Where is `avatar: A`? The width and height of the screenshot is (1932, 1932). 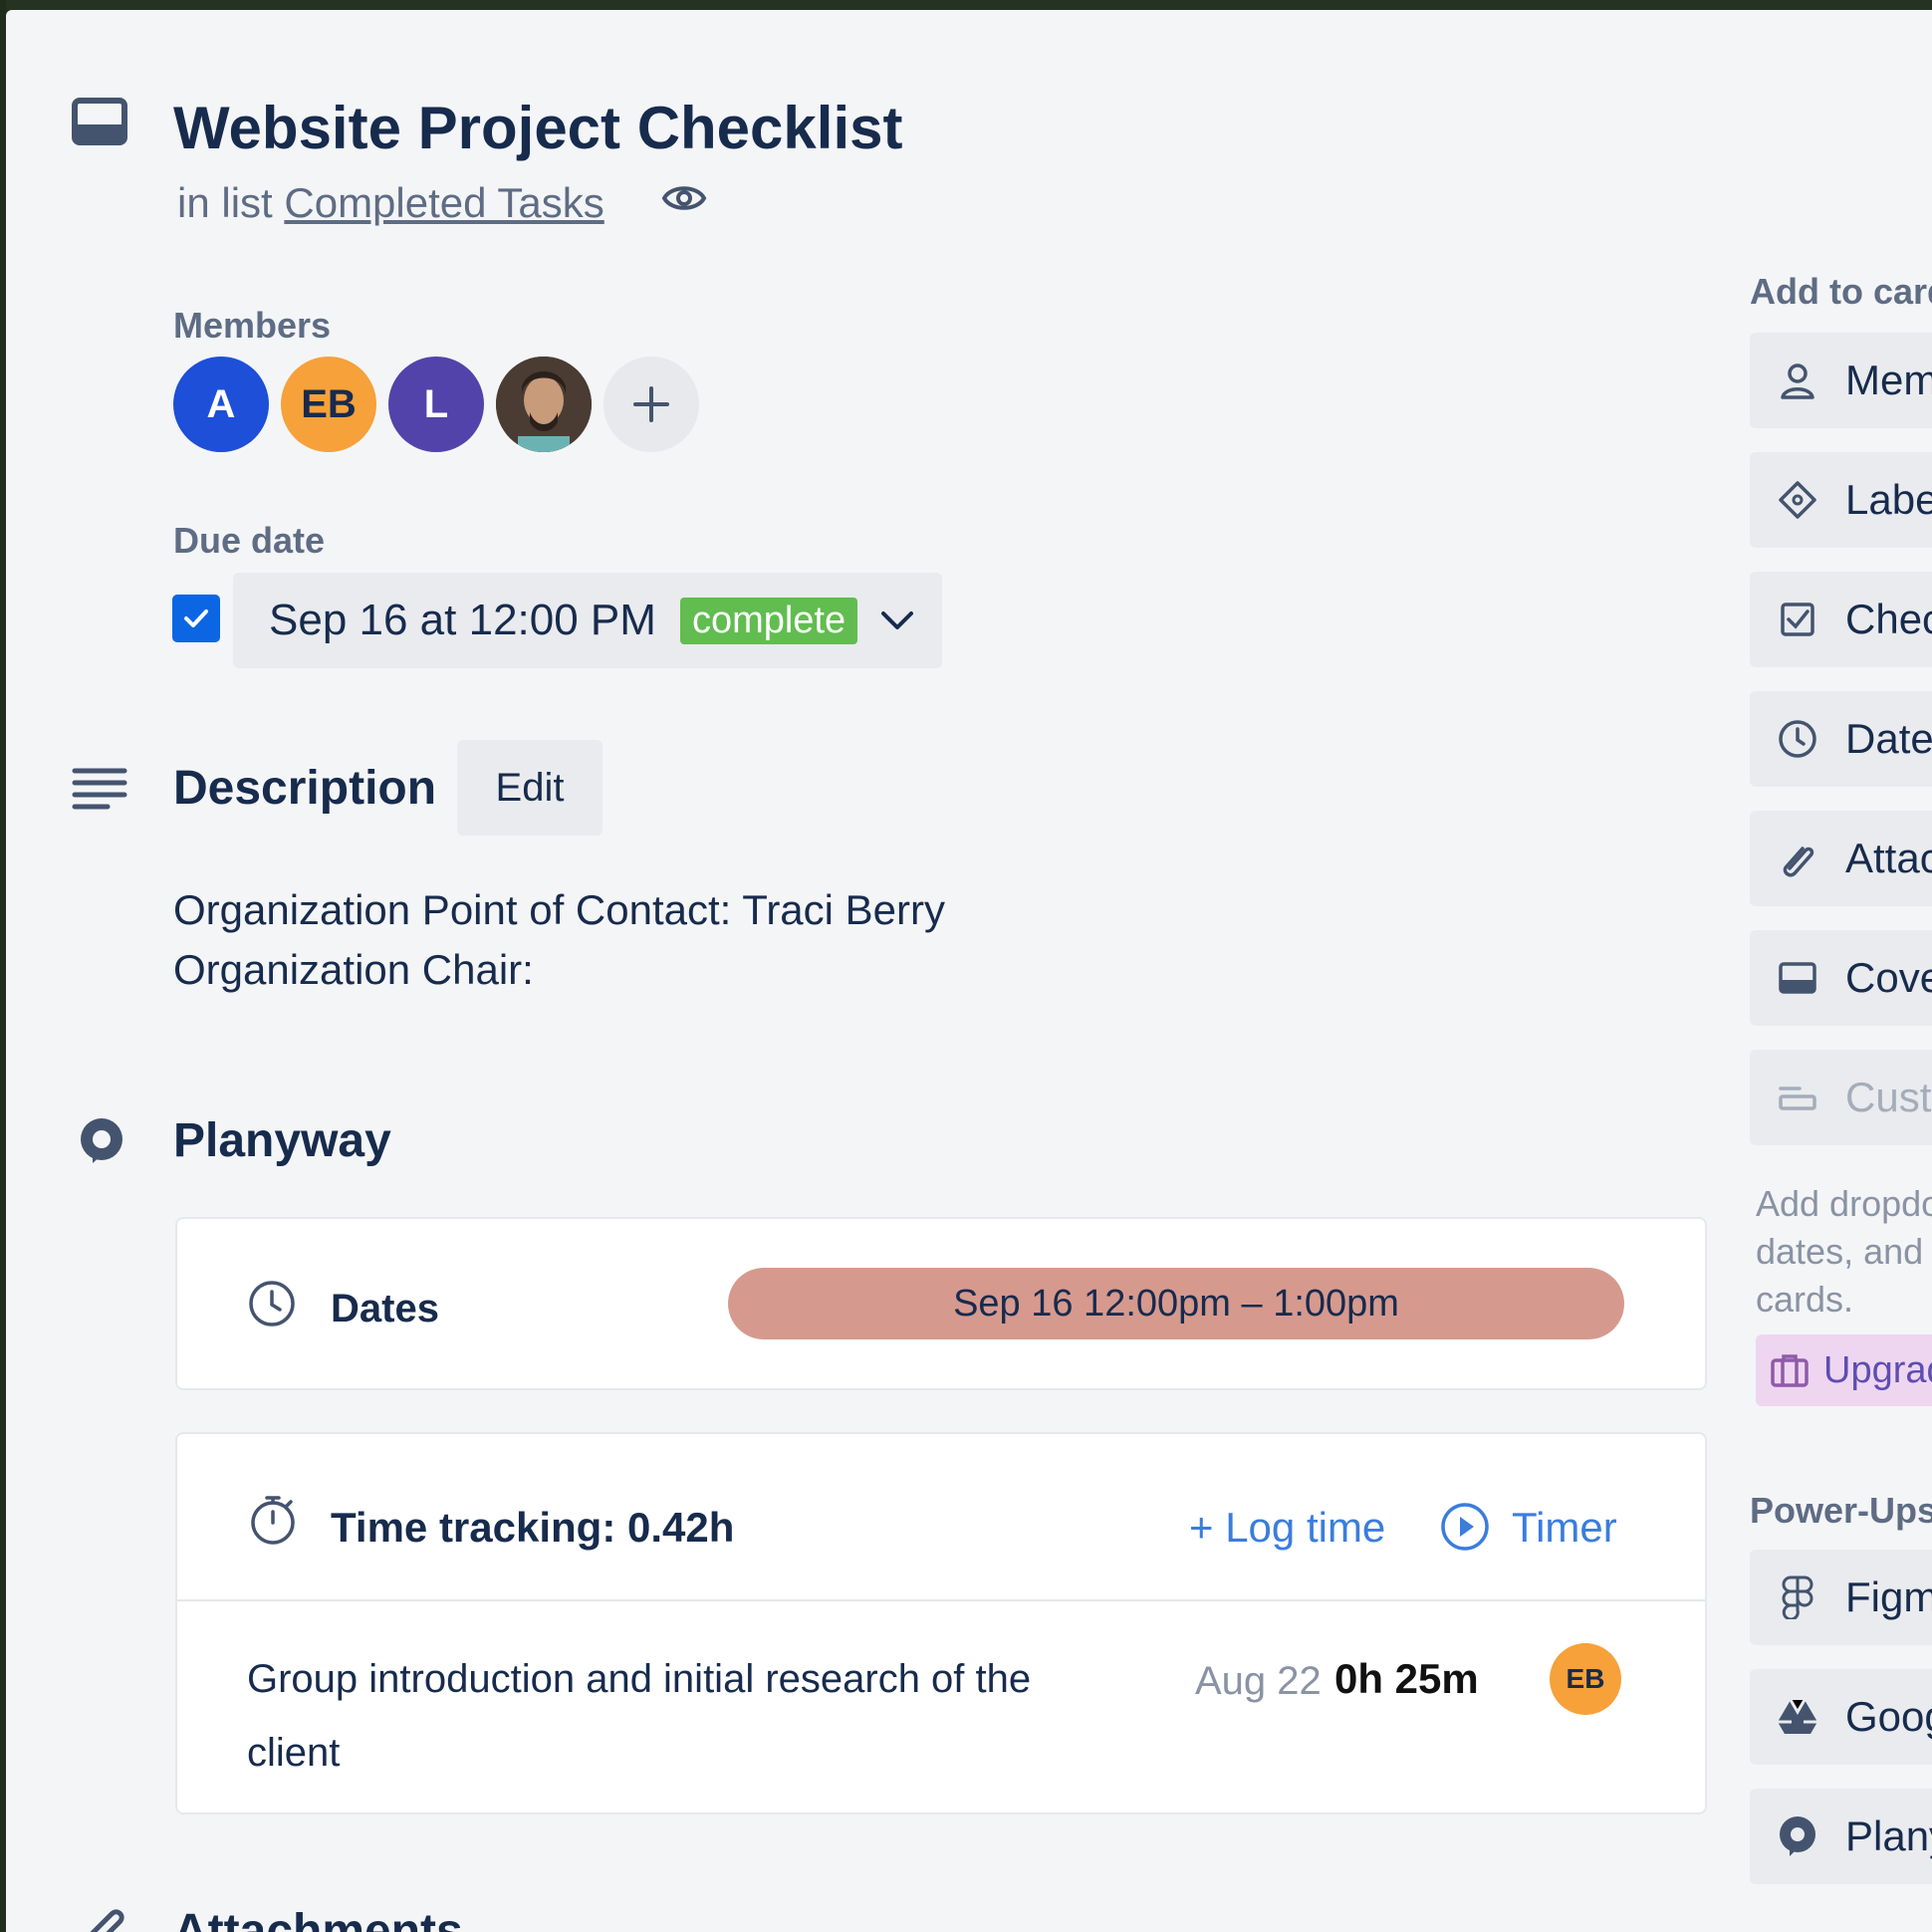 avatar: A is located at coordinates (221, 405).